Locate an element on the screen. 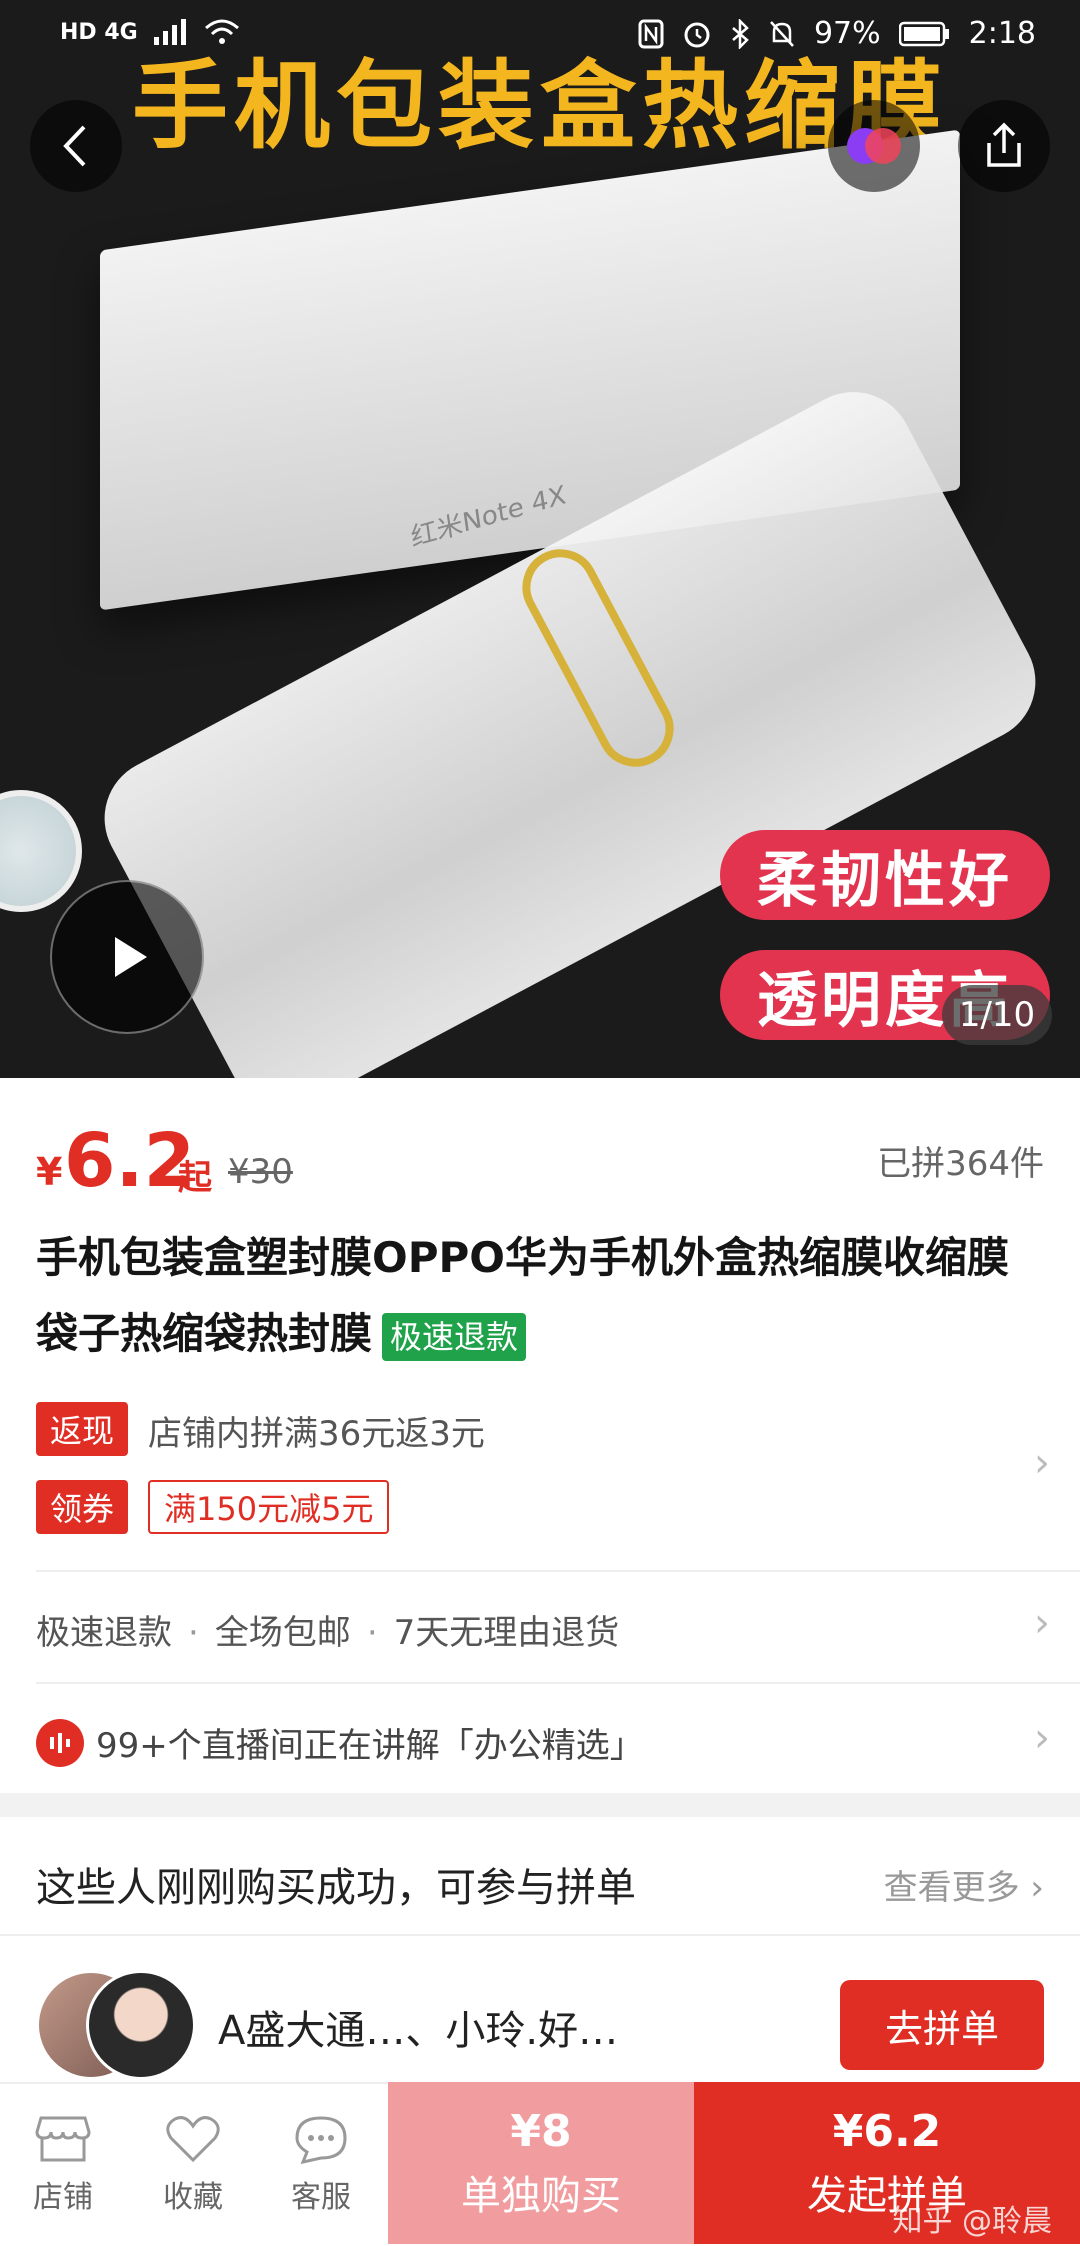 The width and height of the screenshot is (1080, 2246). shop-icon is located at coordinates (63, 2139).